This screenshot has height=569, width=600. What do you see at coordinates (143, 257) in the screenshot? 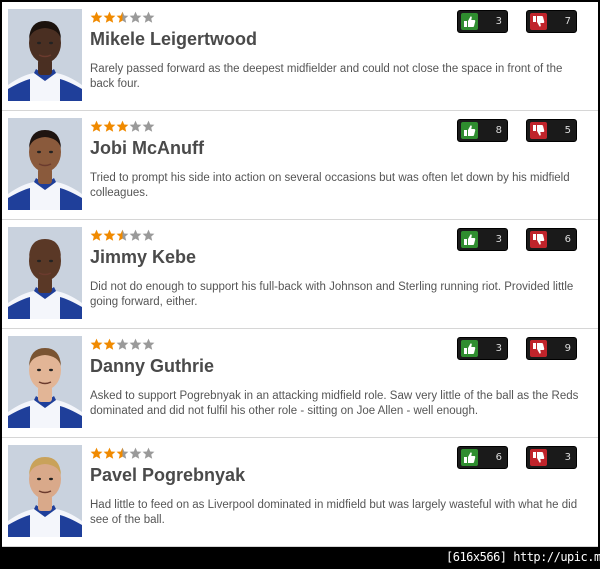
I see `player-name: Jimmy Kebe` at bounding box center [143, 257].